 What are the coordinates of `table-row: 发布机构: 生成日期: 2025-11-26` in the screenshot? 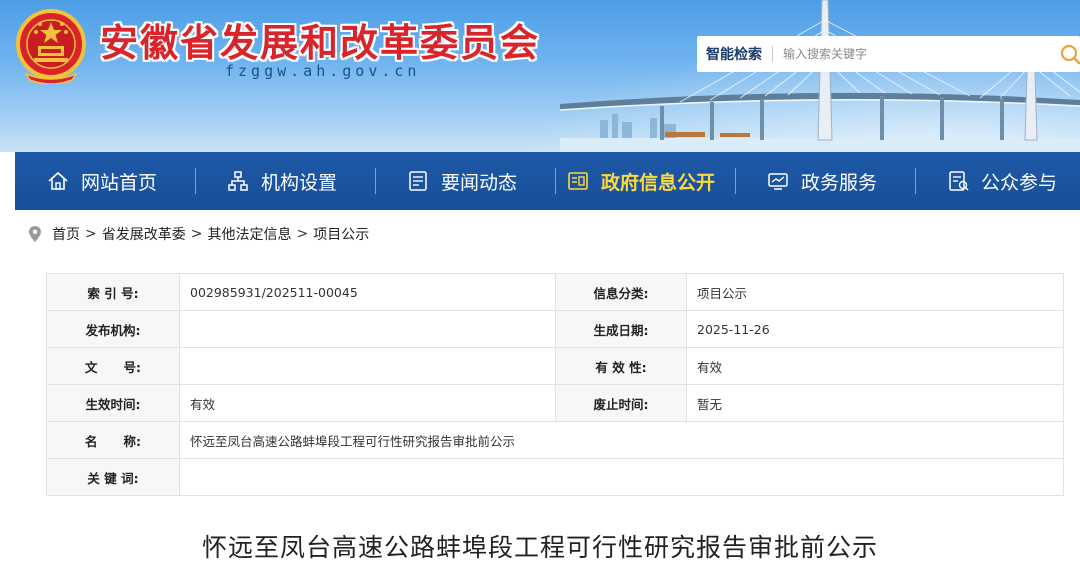 It's located at (555, 329).